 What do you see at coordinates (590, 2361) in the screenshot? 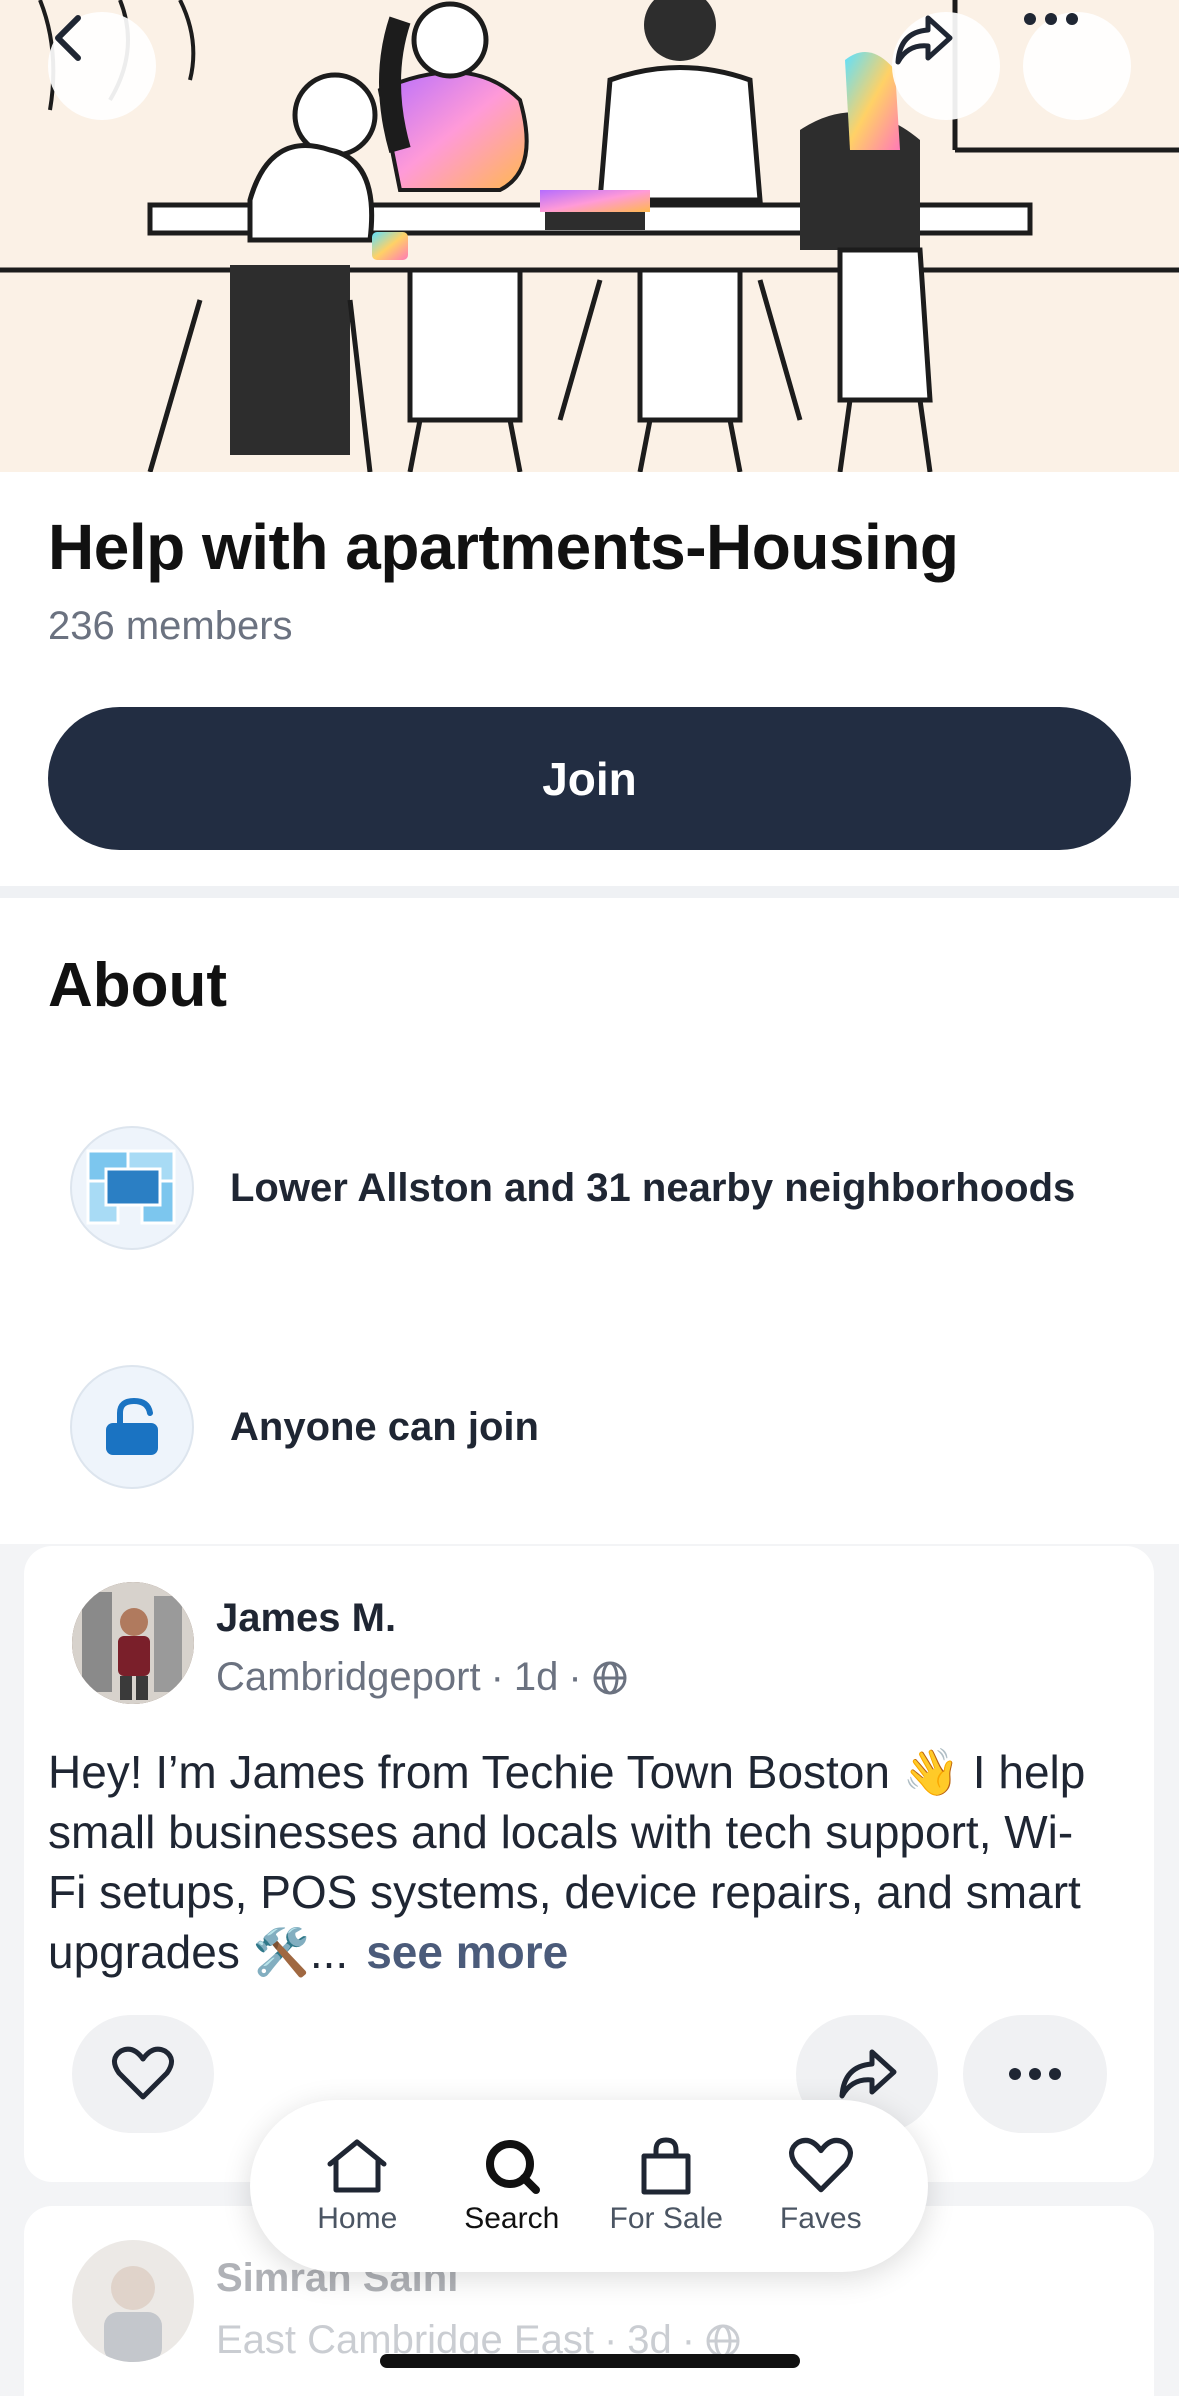
I see `home-indicator` at bounding box center [590, 2361].